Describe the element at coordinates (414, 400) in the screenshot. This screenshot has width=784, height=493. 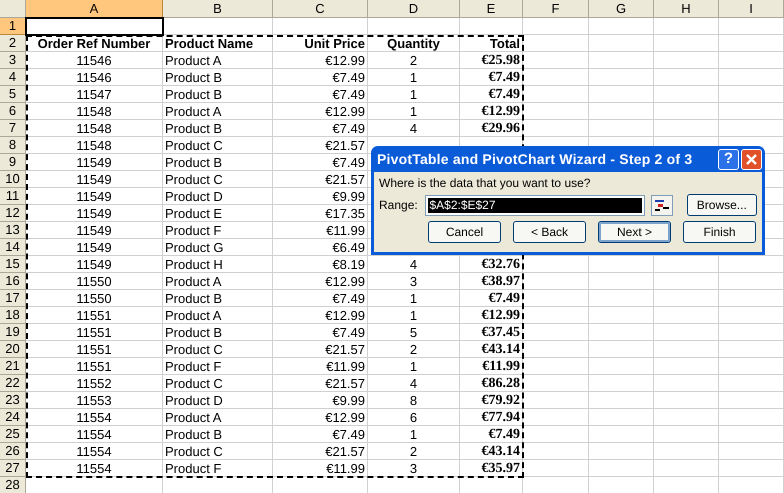
I see `table-cell: 8` at that location.